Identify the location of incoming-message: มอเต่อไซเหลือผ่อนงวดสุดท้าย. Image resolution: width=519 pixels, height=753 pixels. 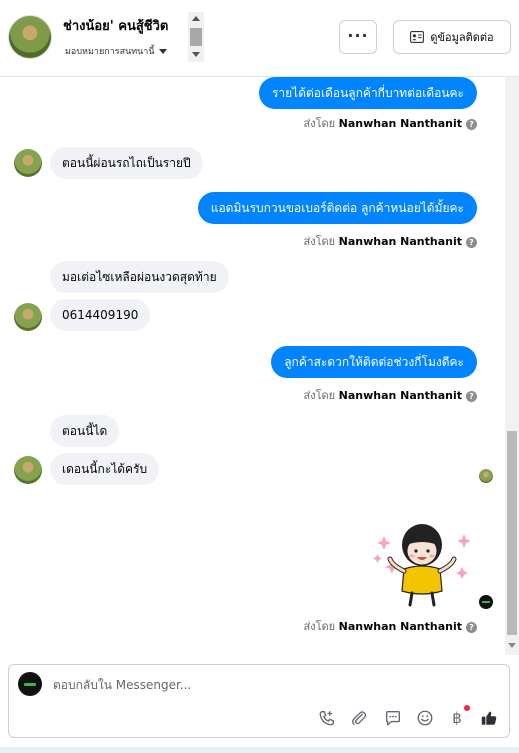
(139, 277).